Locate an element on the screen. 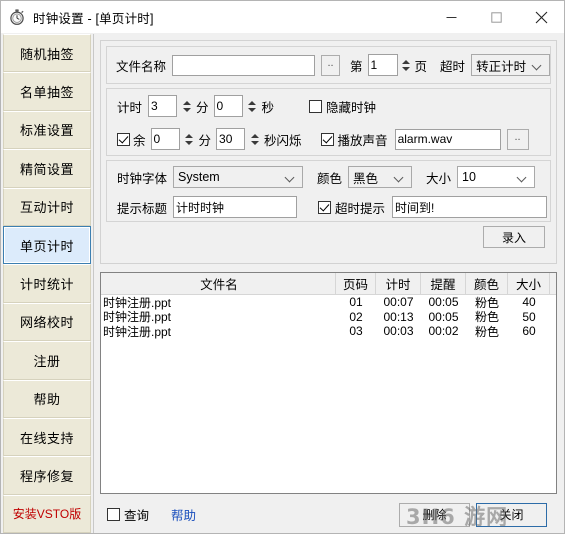  remain-minutes-stepper is located at coordinates (189, 139).